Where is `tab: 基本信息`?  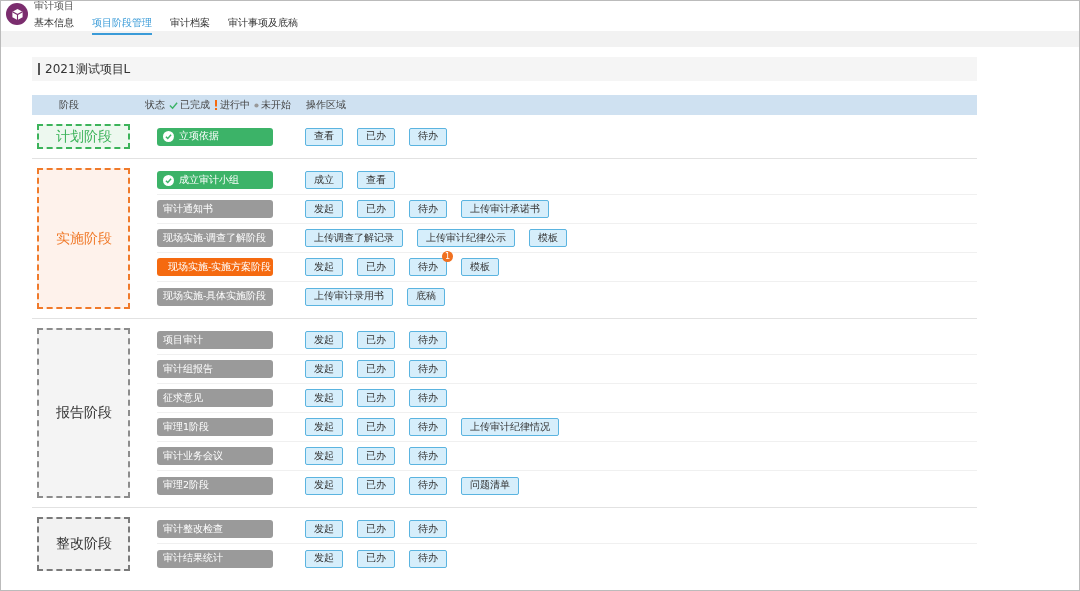 tab: 基本信息 is located at coordinates (54, 25).